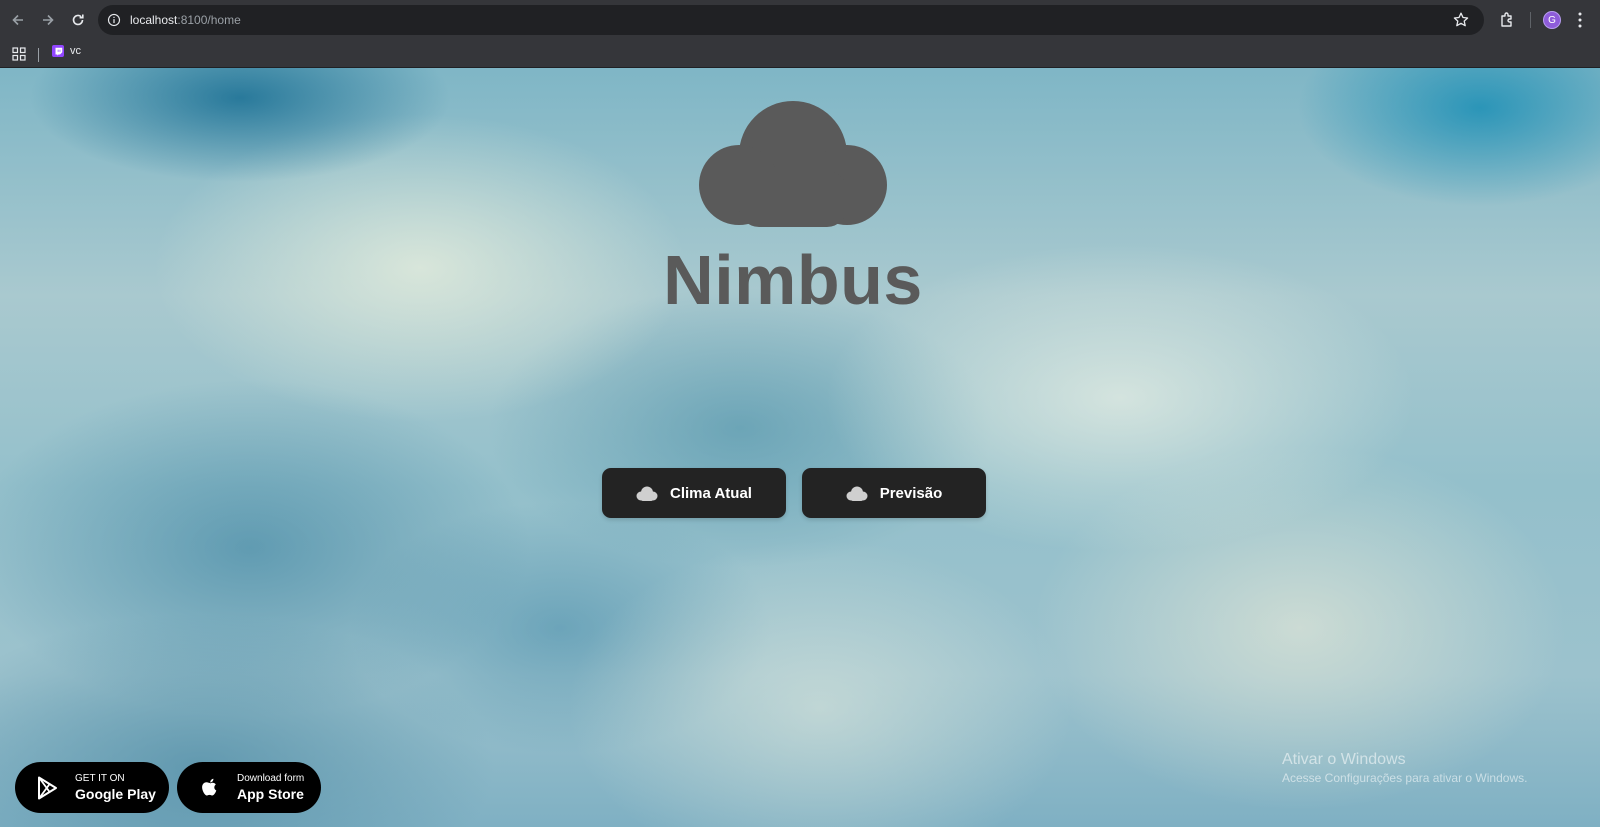 This screenshot has width=1600, height=827. Describe the element at coordinates (114, 20) in the screenshot. I see `site-info-icon` at that location.